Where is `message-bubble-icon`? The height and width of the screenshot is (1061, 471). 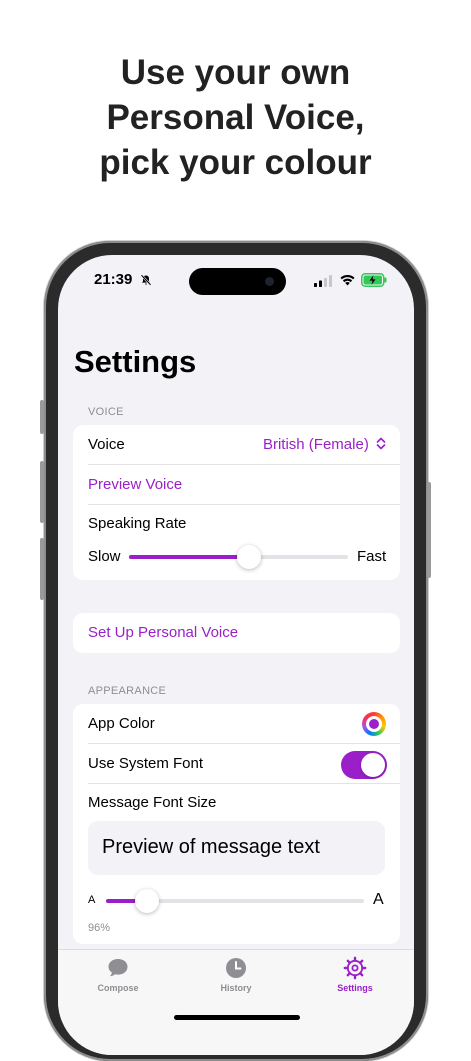
message-bubble-icon is located at coordinates (118, 968).